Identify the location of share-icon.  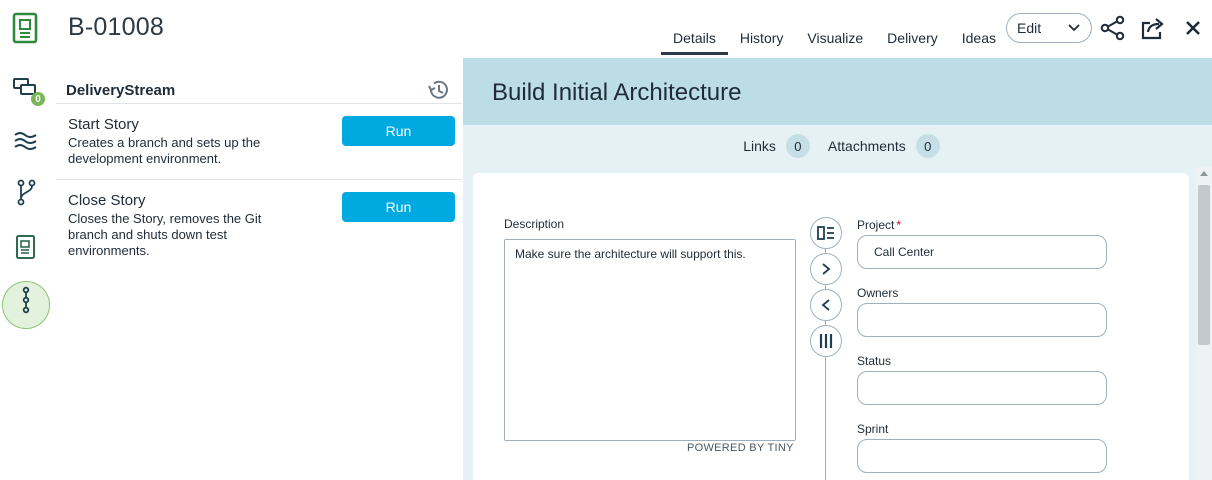
(1113, 28).